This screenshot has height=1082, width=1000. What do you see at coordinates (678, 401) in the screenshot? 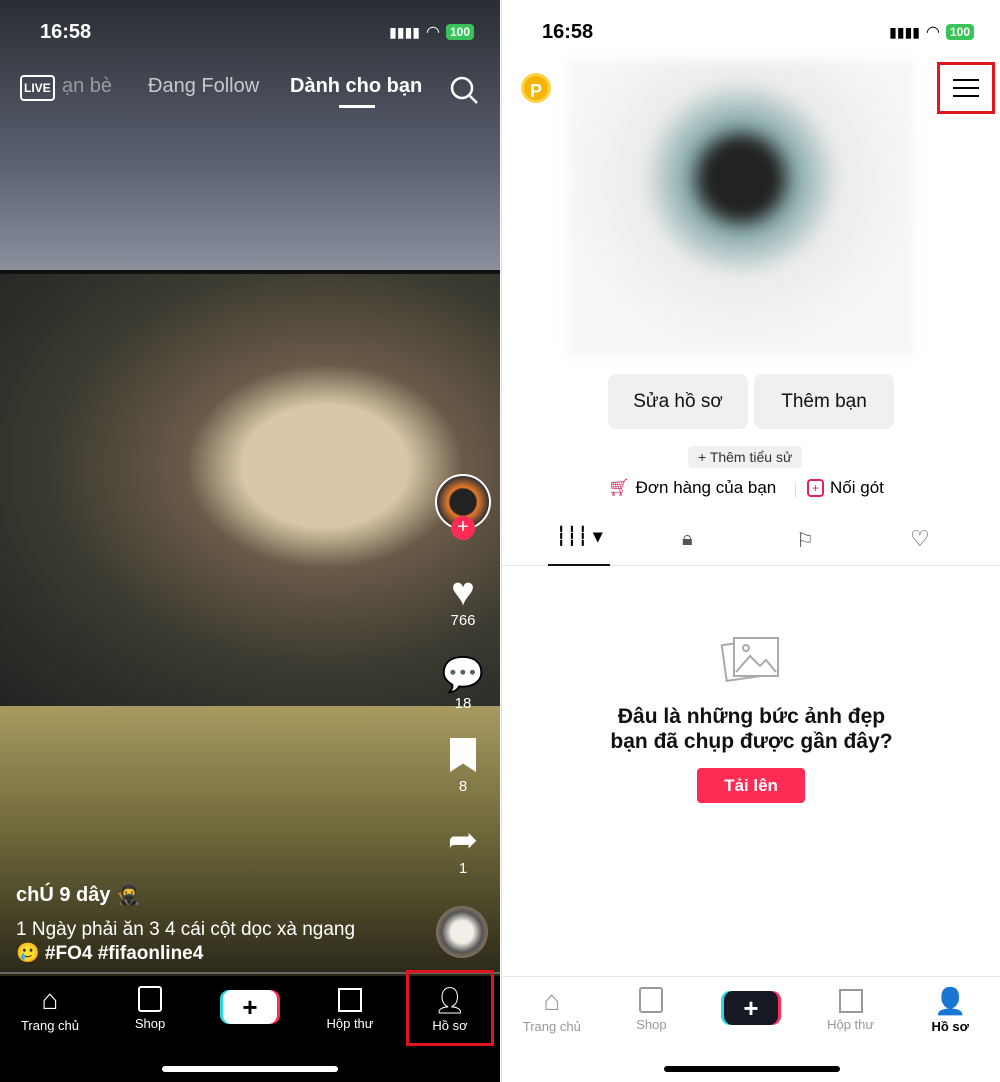
I see `edit-profile-button: Sửa hồ sơ` at bounding box center [678, 401].